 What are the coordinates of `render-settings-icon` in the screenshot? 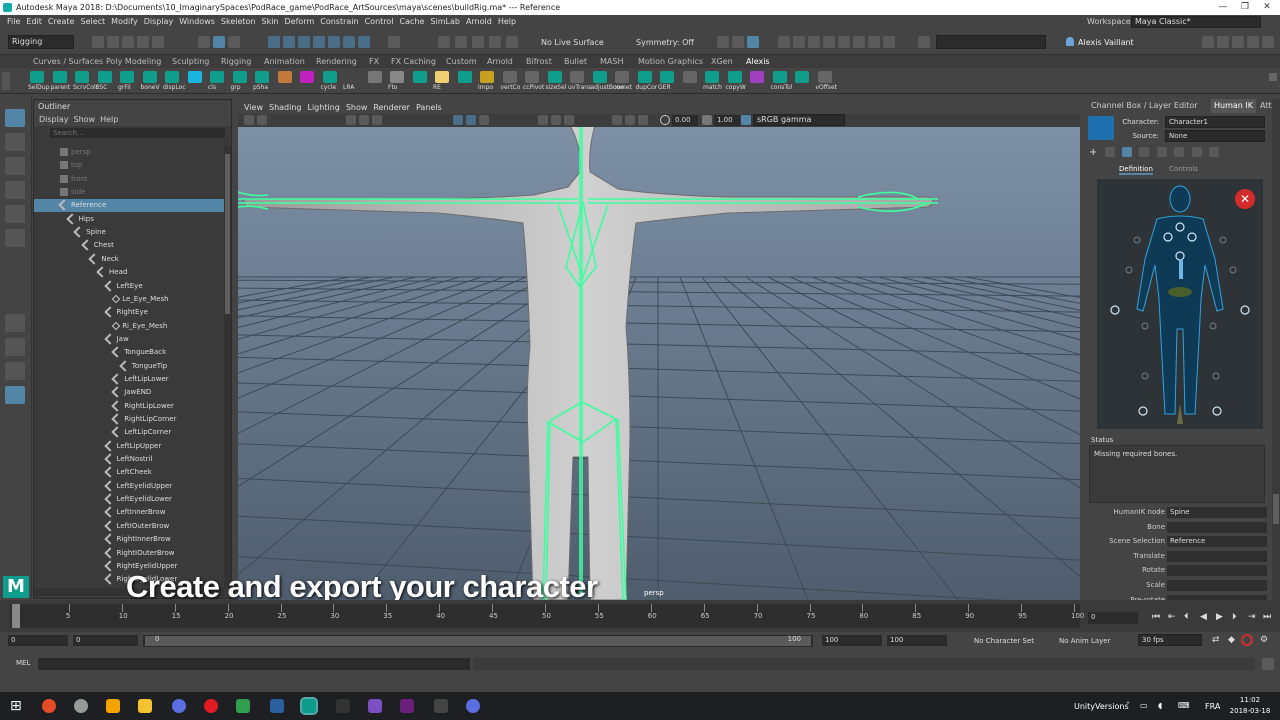 It's located at (512, 42).